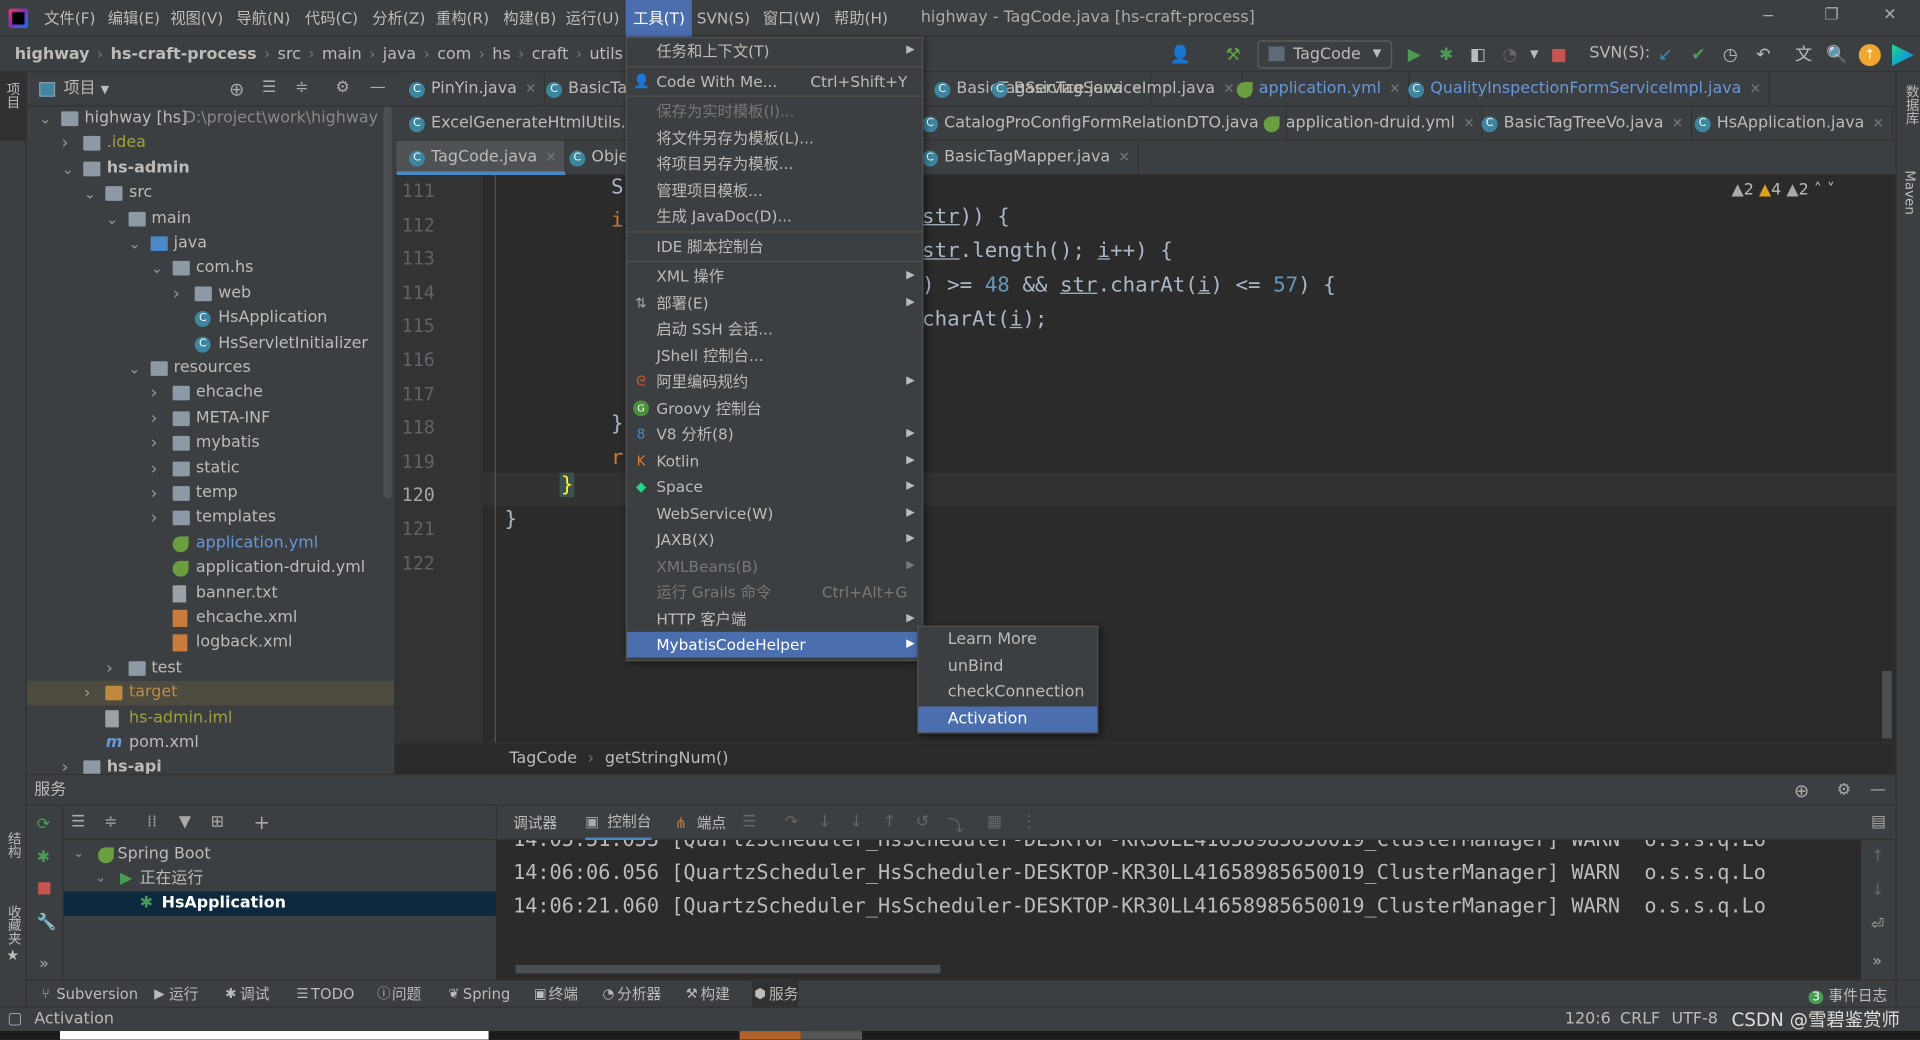  What do you see at coordinates (774, 434) in the screenshot?
I see `menu-item: 8 V8 分析(8) ▶` at bounding box center [774, 434].